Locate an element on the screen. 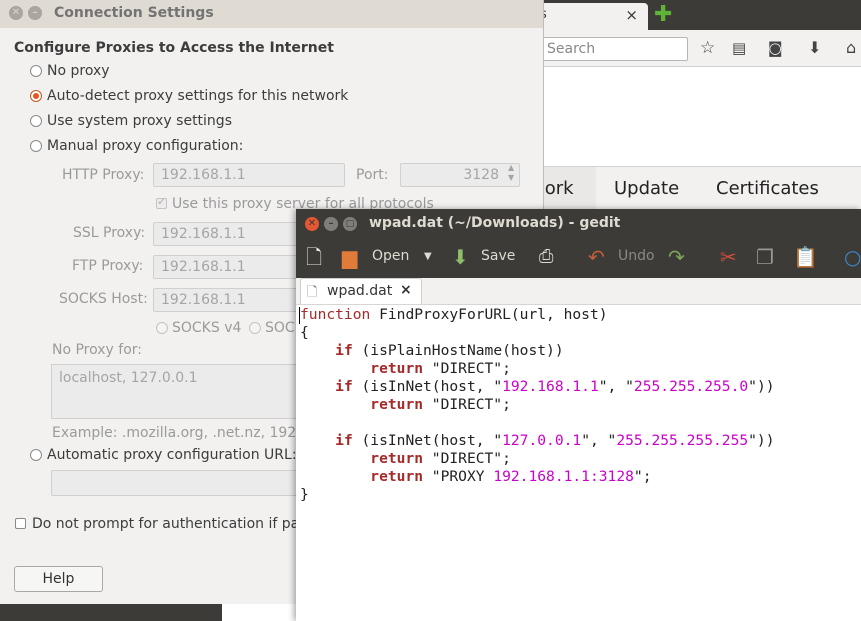  maximize-icon: □ is located at coordinates (350, 224).